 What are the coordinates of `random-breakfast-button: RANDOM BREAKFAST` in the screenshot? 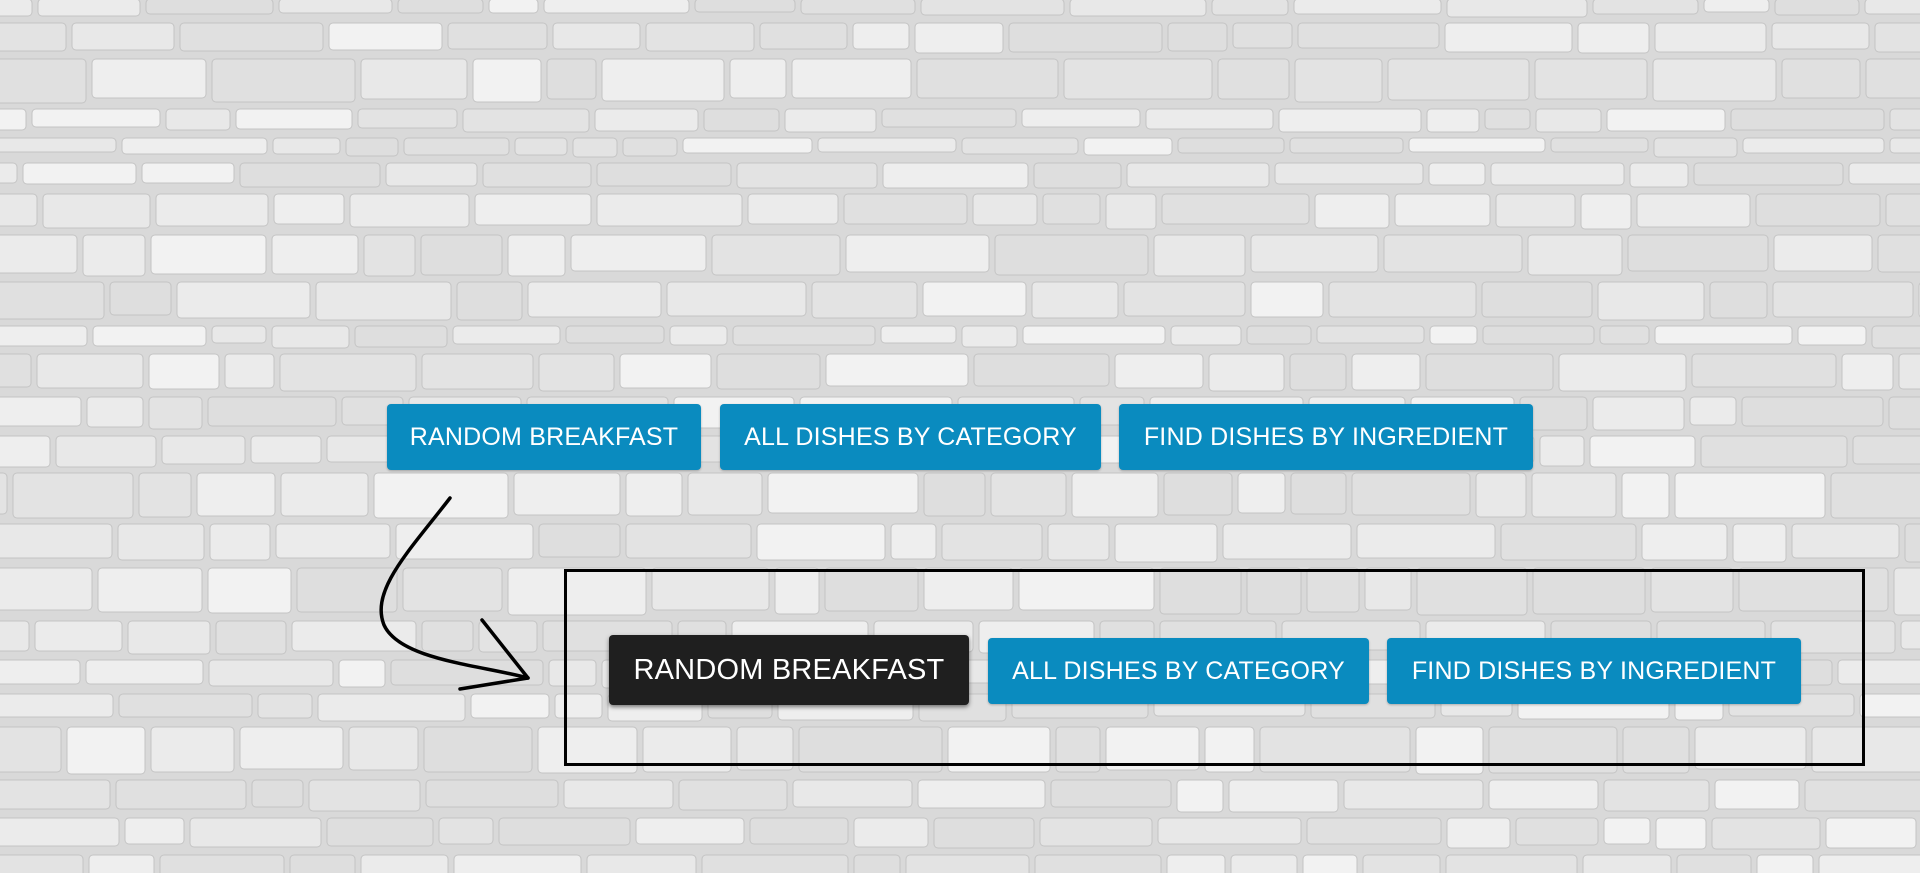 It's located at (544, 437).